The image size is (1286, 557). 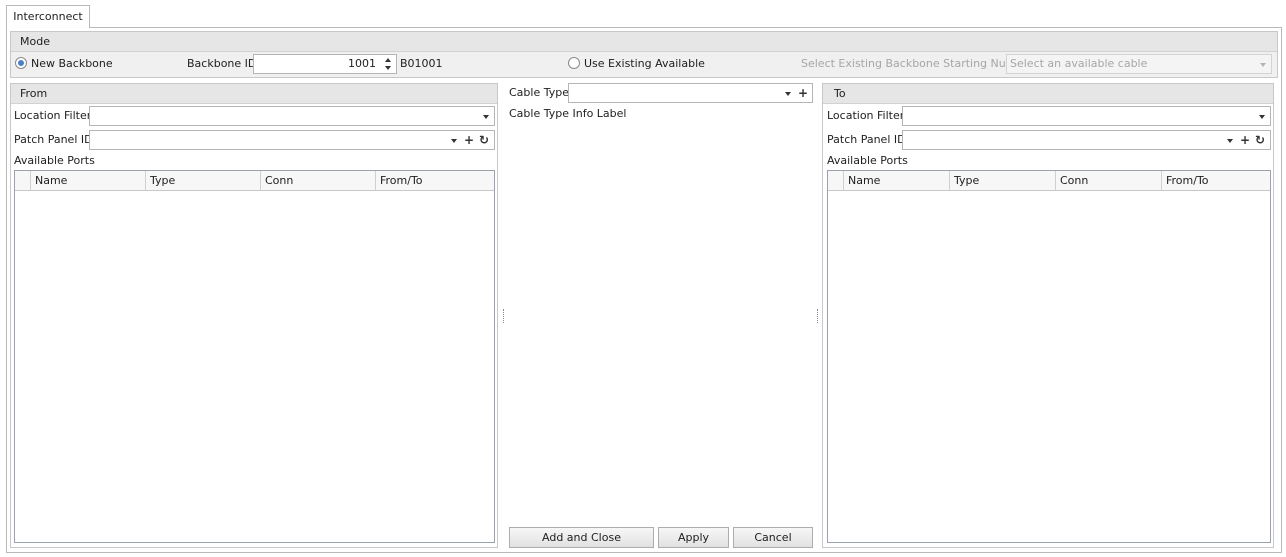 I want to click on apply-button: Apply, so click(x=693, y=537).